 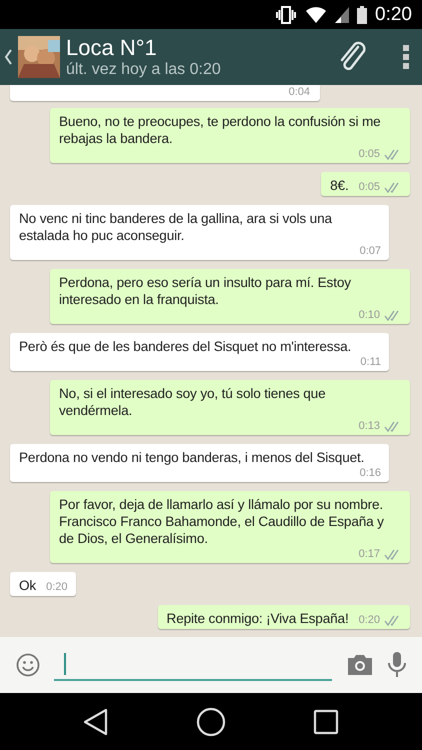 I want to click on back-icon, so click(x=8, y=57).